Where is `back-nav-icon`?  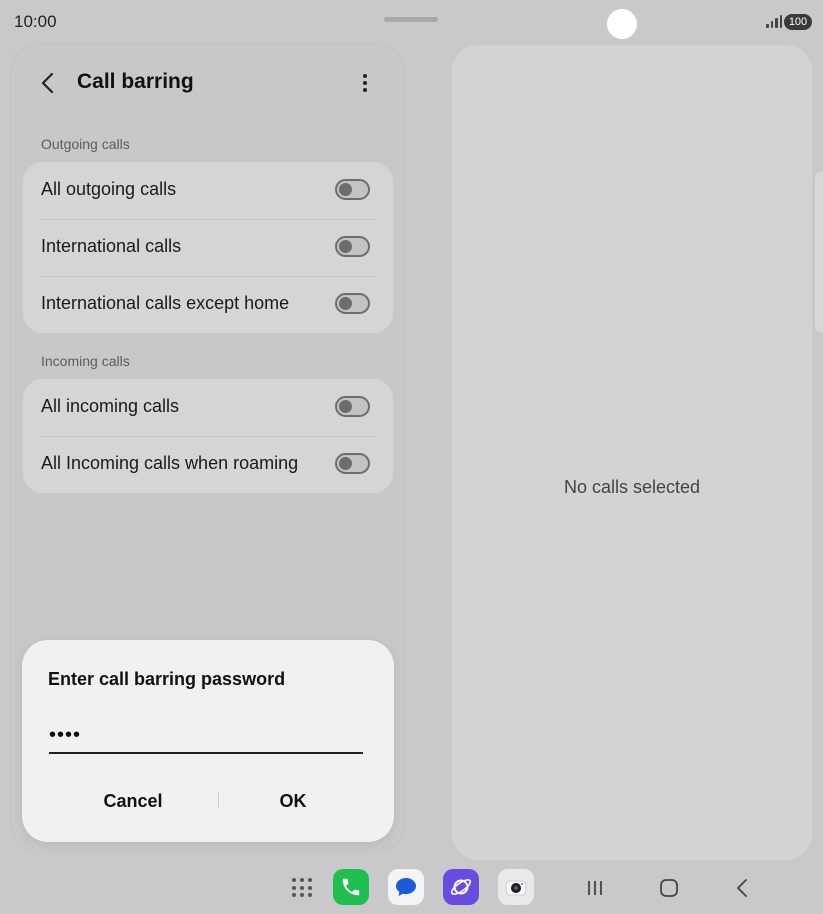
back-nav-icon is located at coordinates (742, 888).